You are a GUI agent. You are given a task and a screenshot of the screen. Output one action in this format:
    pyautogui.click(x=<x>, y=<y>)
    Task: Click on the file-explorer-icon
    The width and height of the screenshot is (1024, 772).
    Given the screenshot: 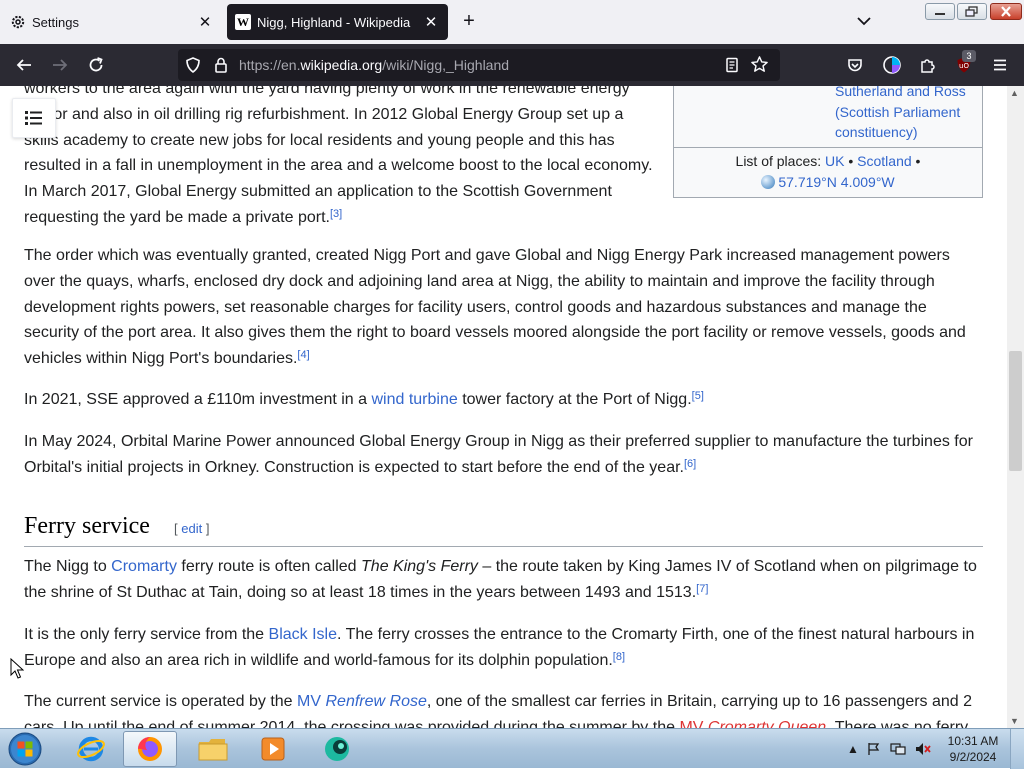 What is the action you would take?
    pyautogui.click(x=213, y=749)
    